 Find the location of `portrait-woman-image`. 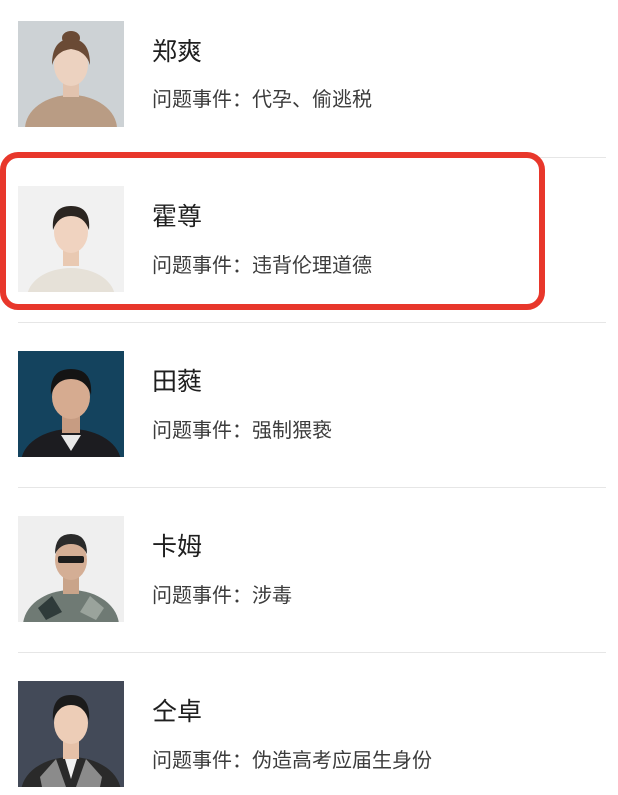

portrait-woman-image is located at coordinates (71, 74).